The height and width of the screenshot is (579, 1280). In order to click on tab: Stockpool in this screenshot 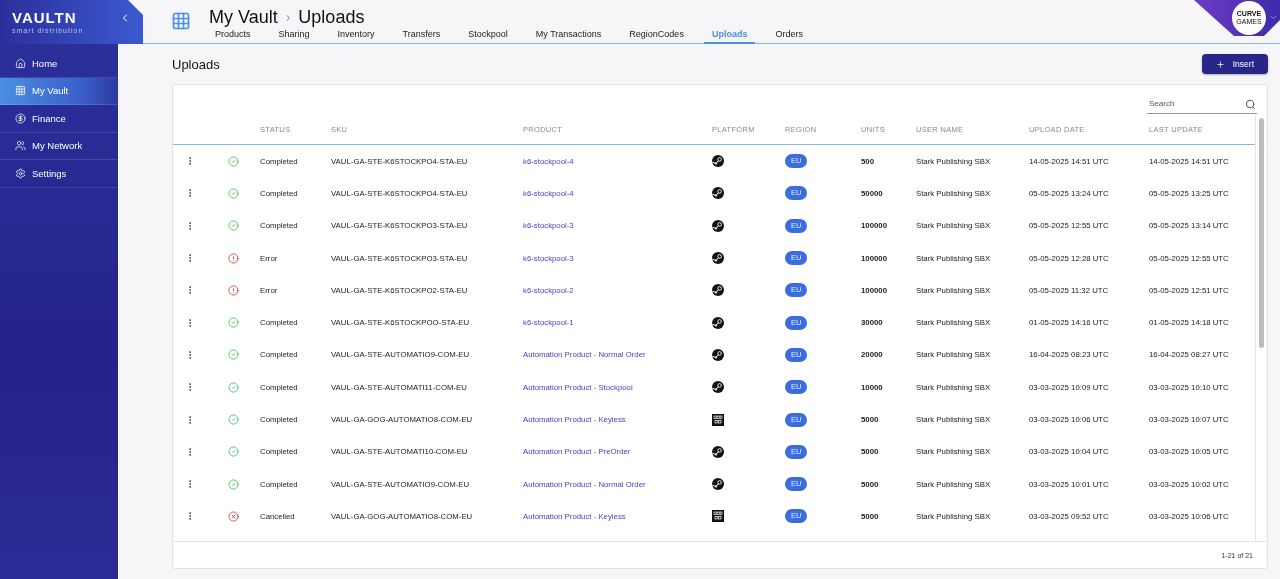, I will do `click(488, 36)`.